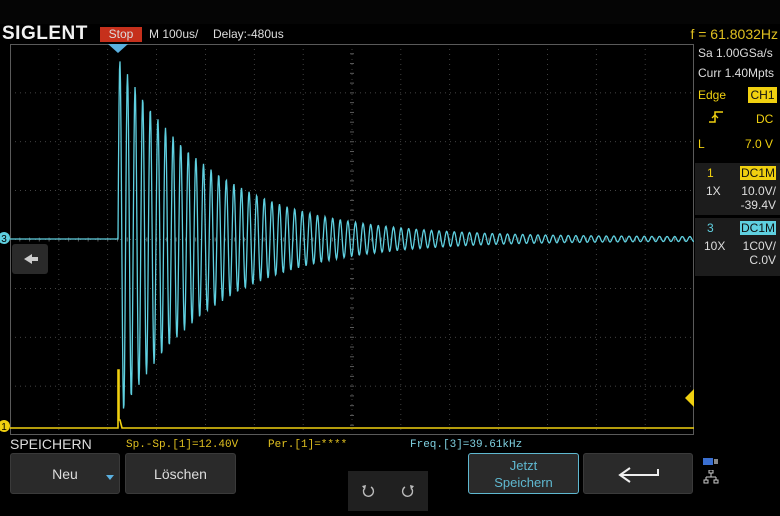  What do you see at coordinates (712, 95) in the screenshot?
I see `trigger-type: Edge` at bounding box center [712, 95].